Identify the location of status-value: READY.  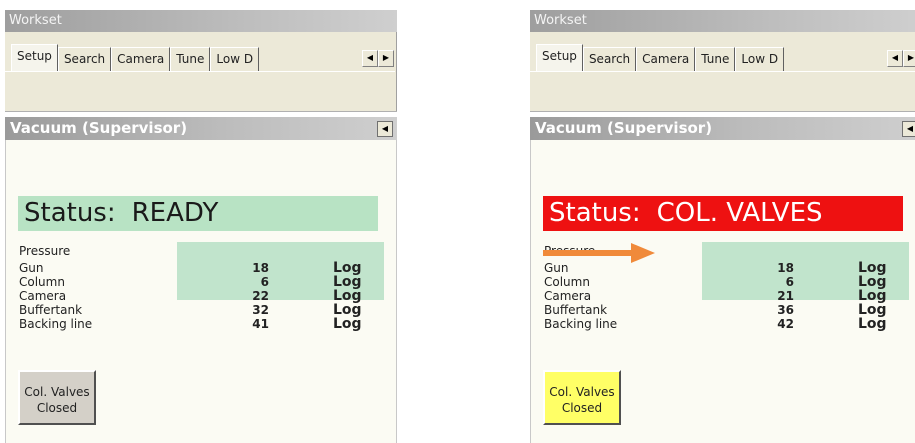
(175, 213).